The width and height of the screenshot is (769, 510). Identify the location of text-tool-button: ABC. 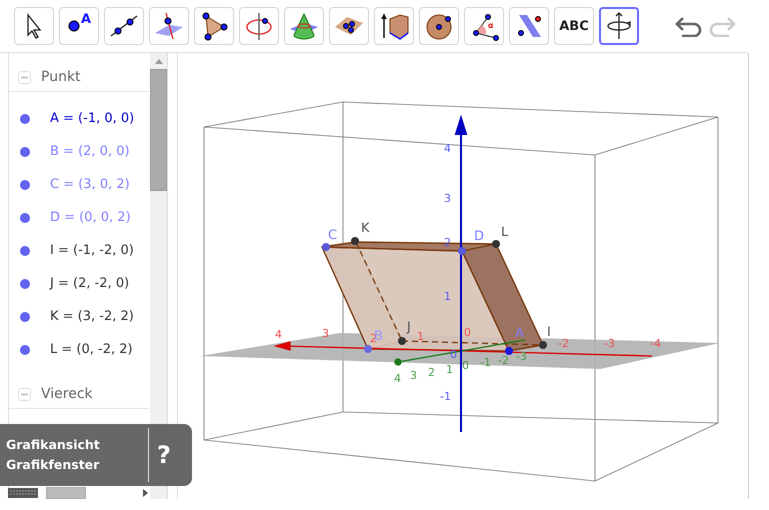
(574, 26).